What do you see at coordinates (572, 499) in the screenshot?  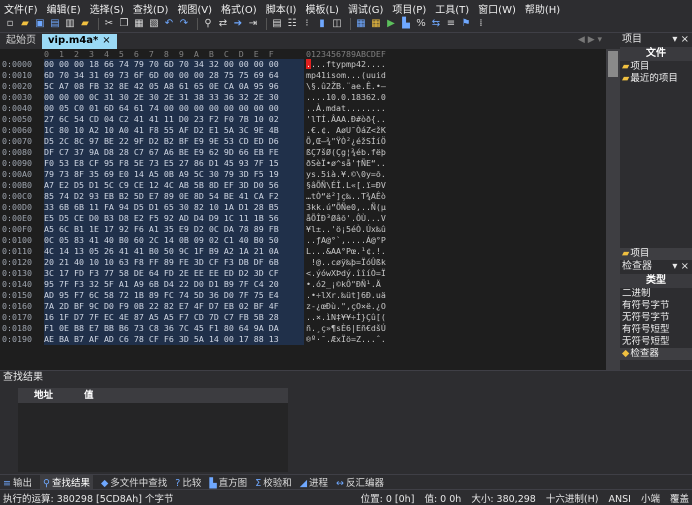 I see `status-mode: 十六进制(H)` at bounding box center [572, 499].